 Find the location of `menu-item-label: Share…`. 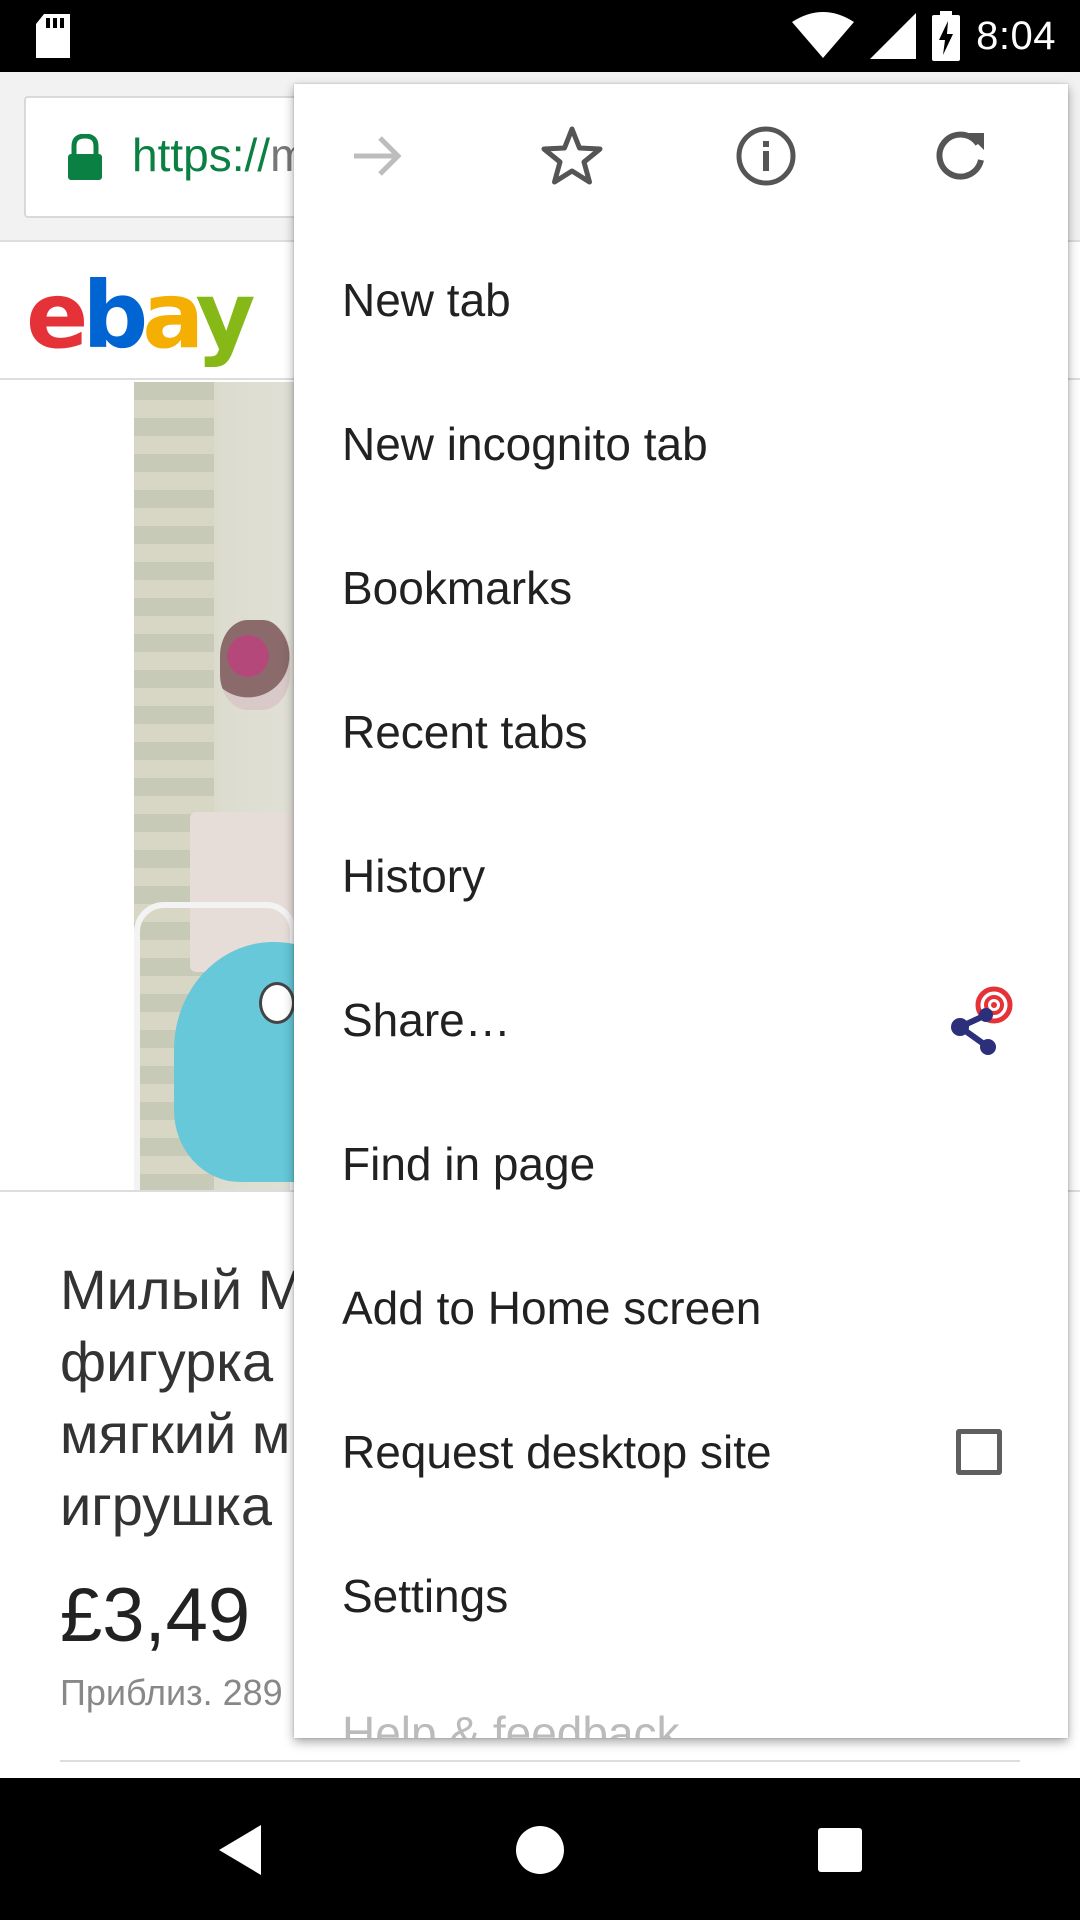

menu-item-label: Share… is located at coordinates (426, 1020).